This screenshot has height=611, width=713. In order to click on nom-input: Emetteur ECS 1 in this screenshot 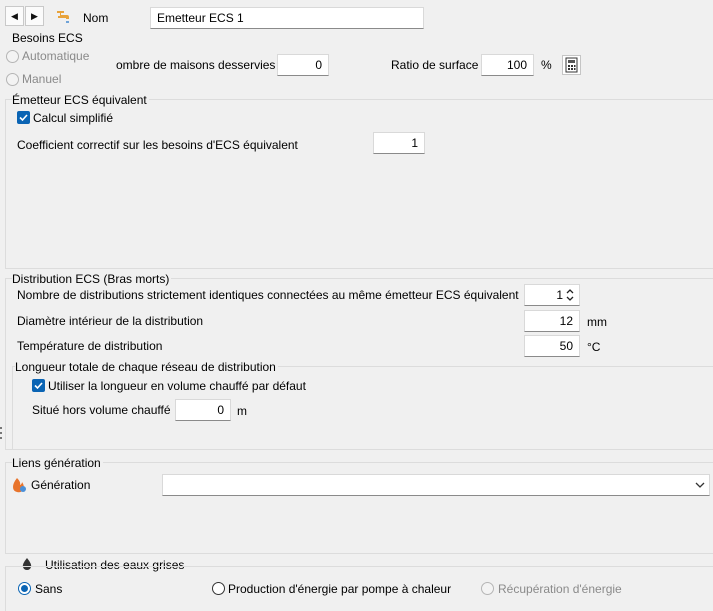, I will do `click(287, 18)`.